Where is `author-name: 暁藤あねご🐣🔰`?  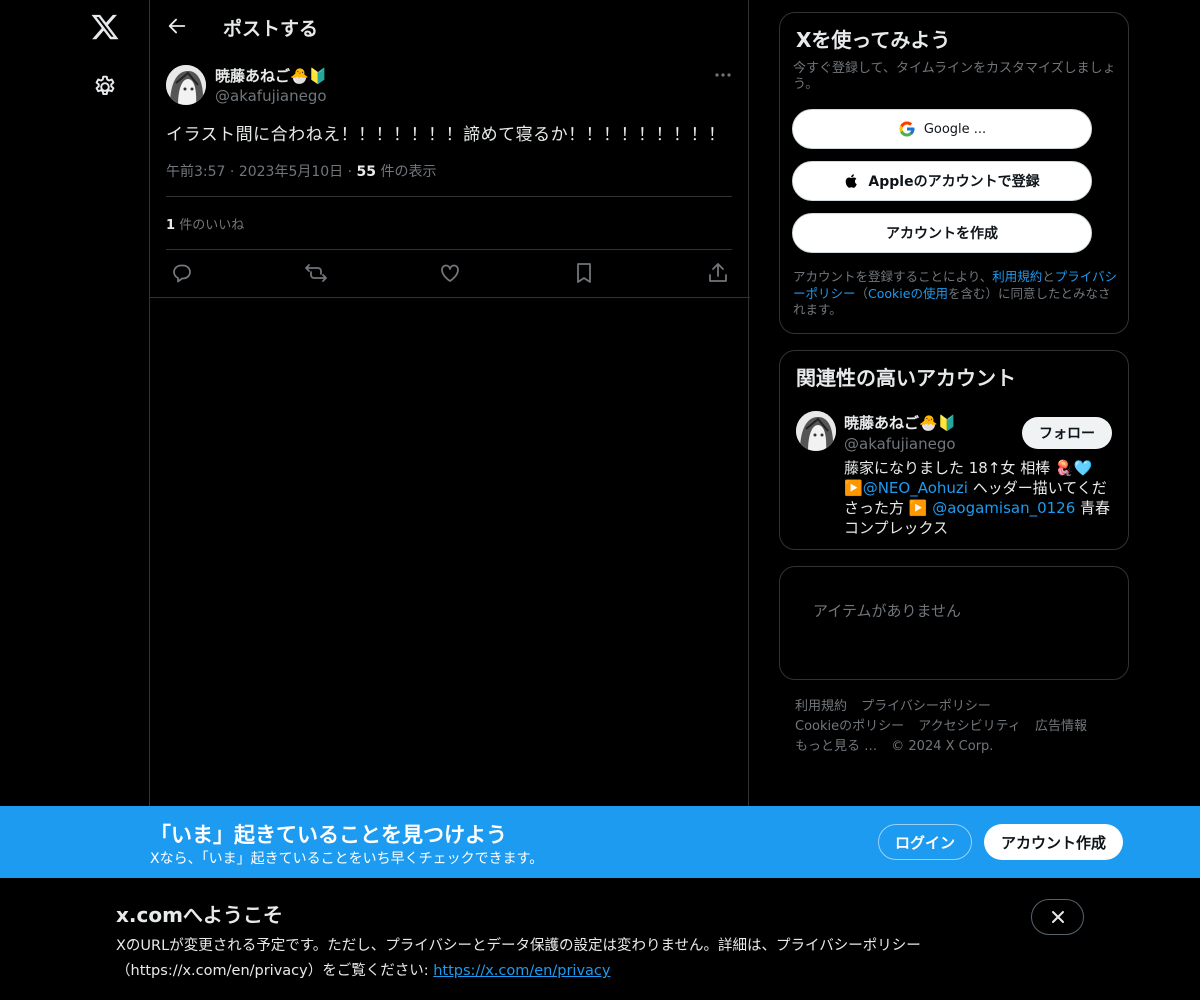
author-name: 暁藤あねご🐣🔰 is located at coordinates (271, 75).